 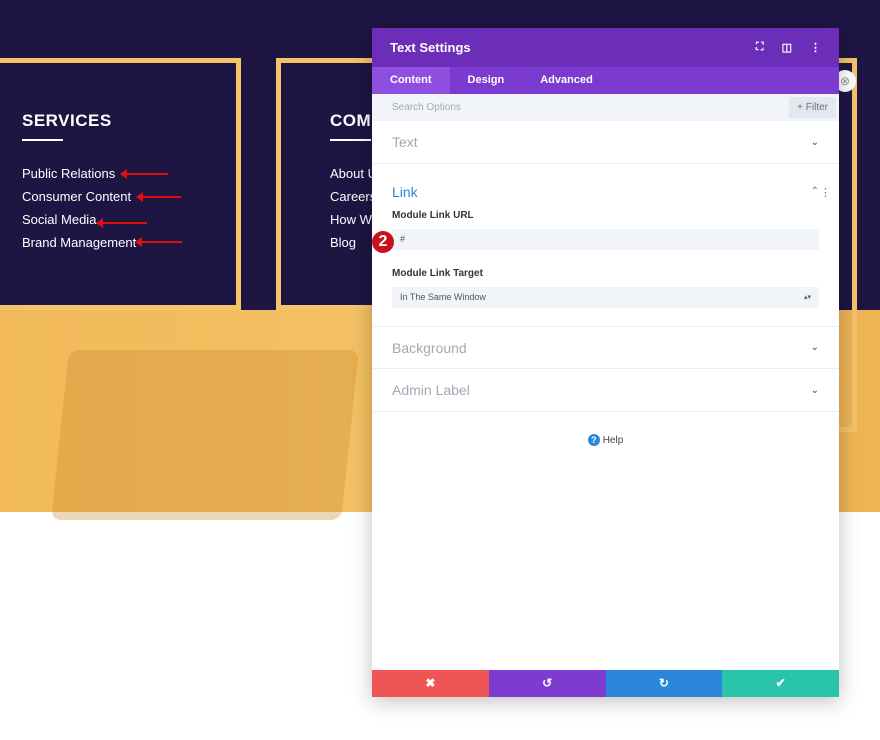 I want to click on link-social-media: Social Media, so click(x=59, y=219).